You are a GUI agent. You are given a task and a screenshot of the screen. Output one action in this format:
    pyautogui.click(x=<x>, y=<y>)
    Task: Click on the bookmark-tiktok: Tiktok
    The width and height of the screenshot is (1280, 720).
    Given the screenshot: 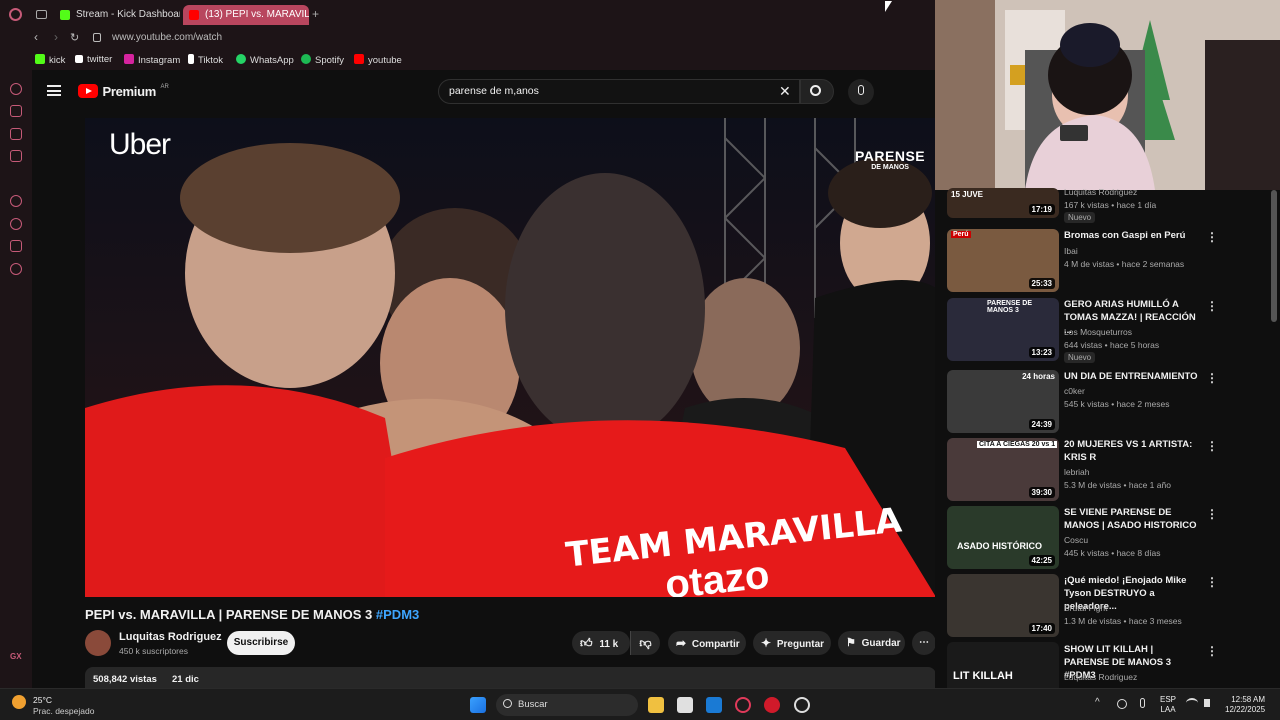 What is the action you would take?
    pyautogui.click(x=205, y=60)
    